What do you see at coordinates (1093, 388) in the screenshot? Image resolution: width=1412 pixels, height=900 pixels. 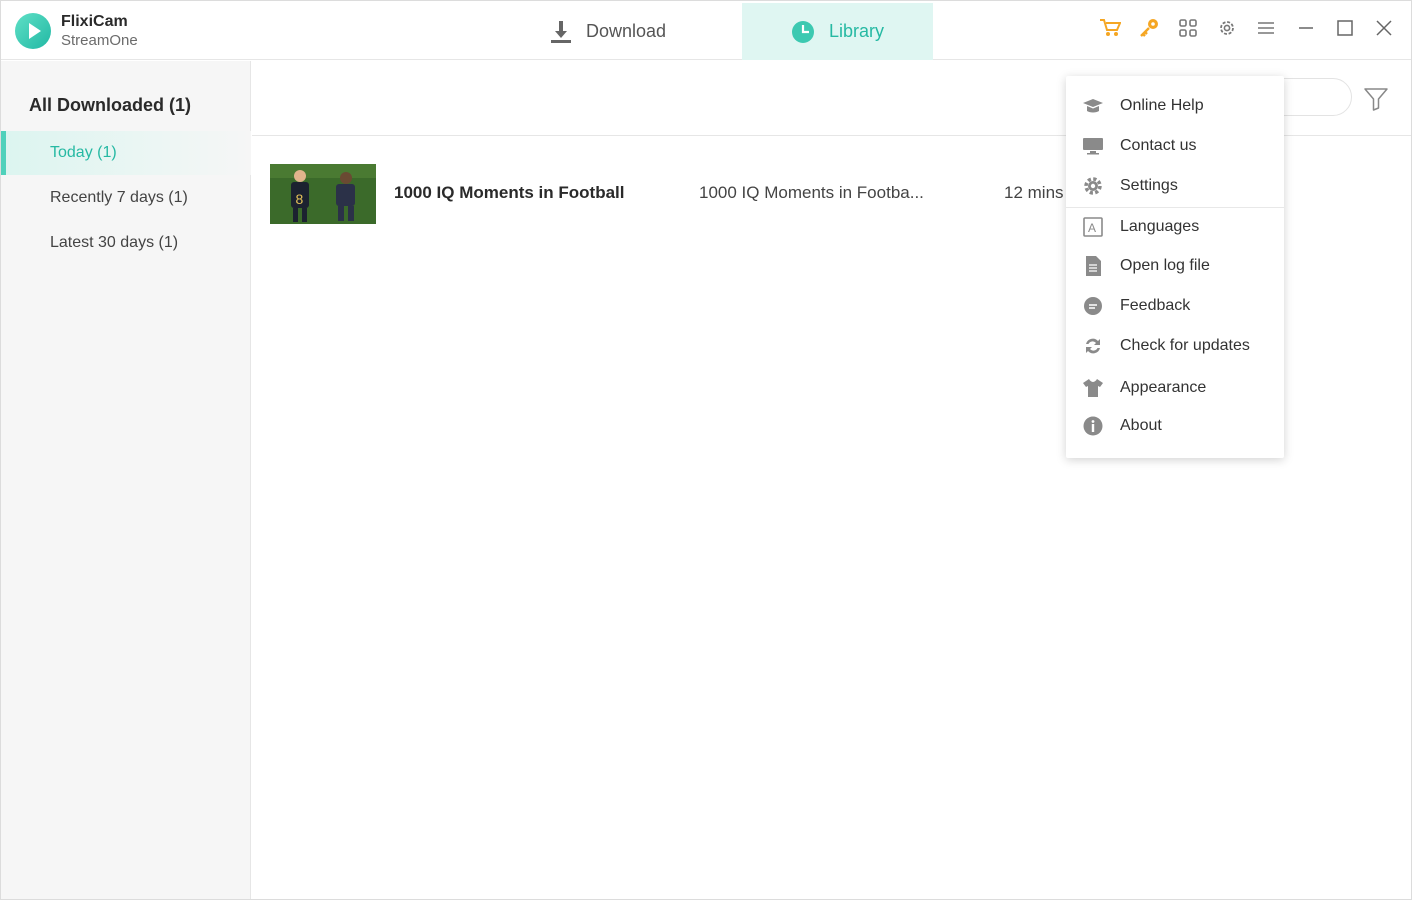 I see `tshirt-icon` at bounding box center [1093, 388].